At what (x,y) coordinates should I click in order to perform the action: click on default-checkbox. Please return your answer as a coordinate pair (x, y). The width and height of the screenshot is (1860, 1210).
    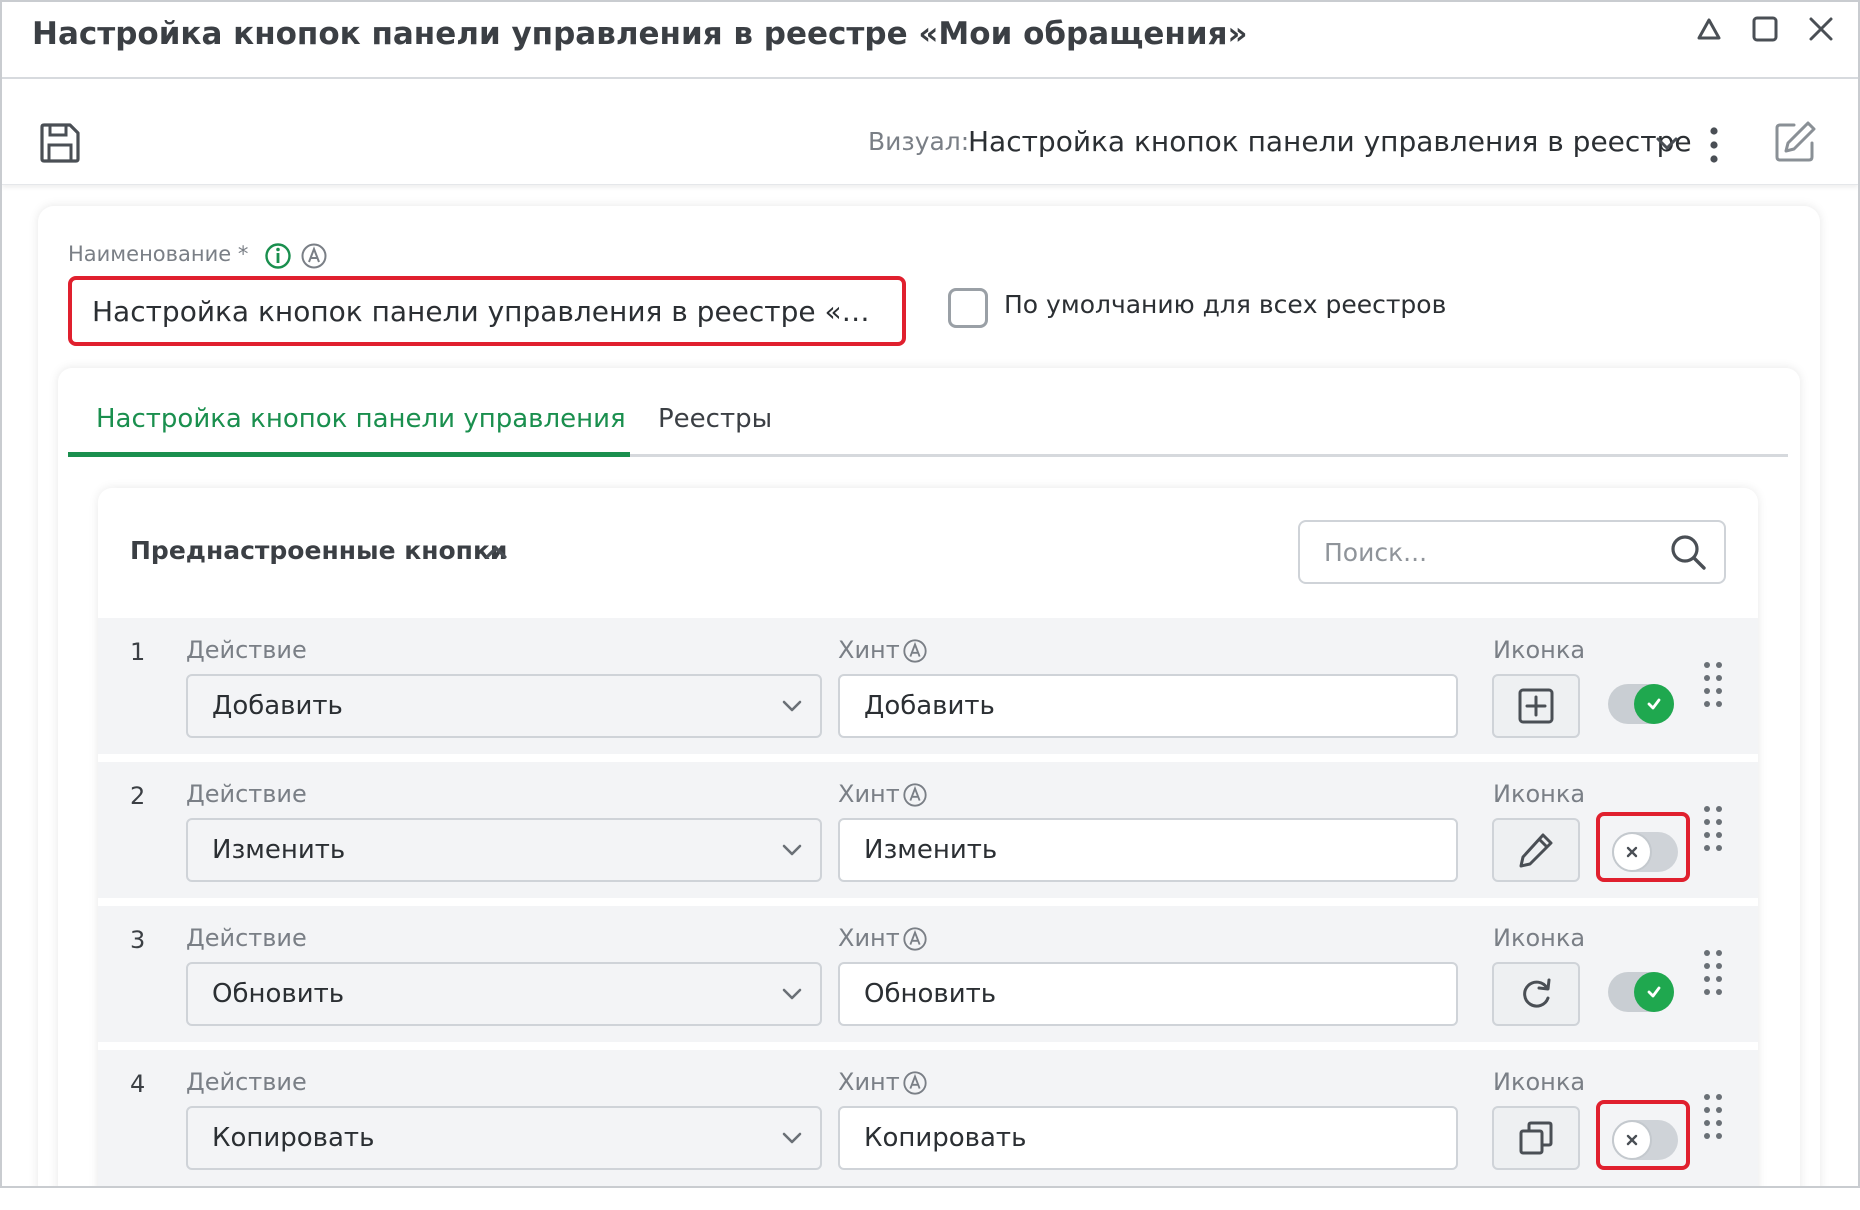
    Looking at the image, I should click on (968, 308).